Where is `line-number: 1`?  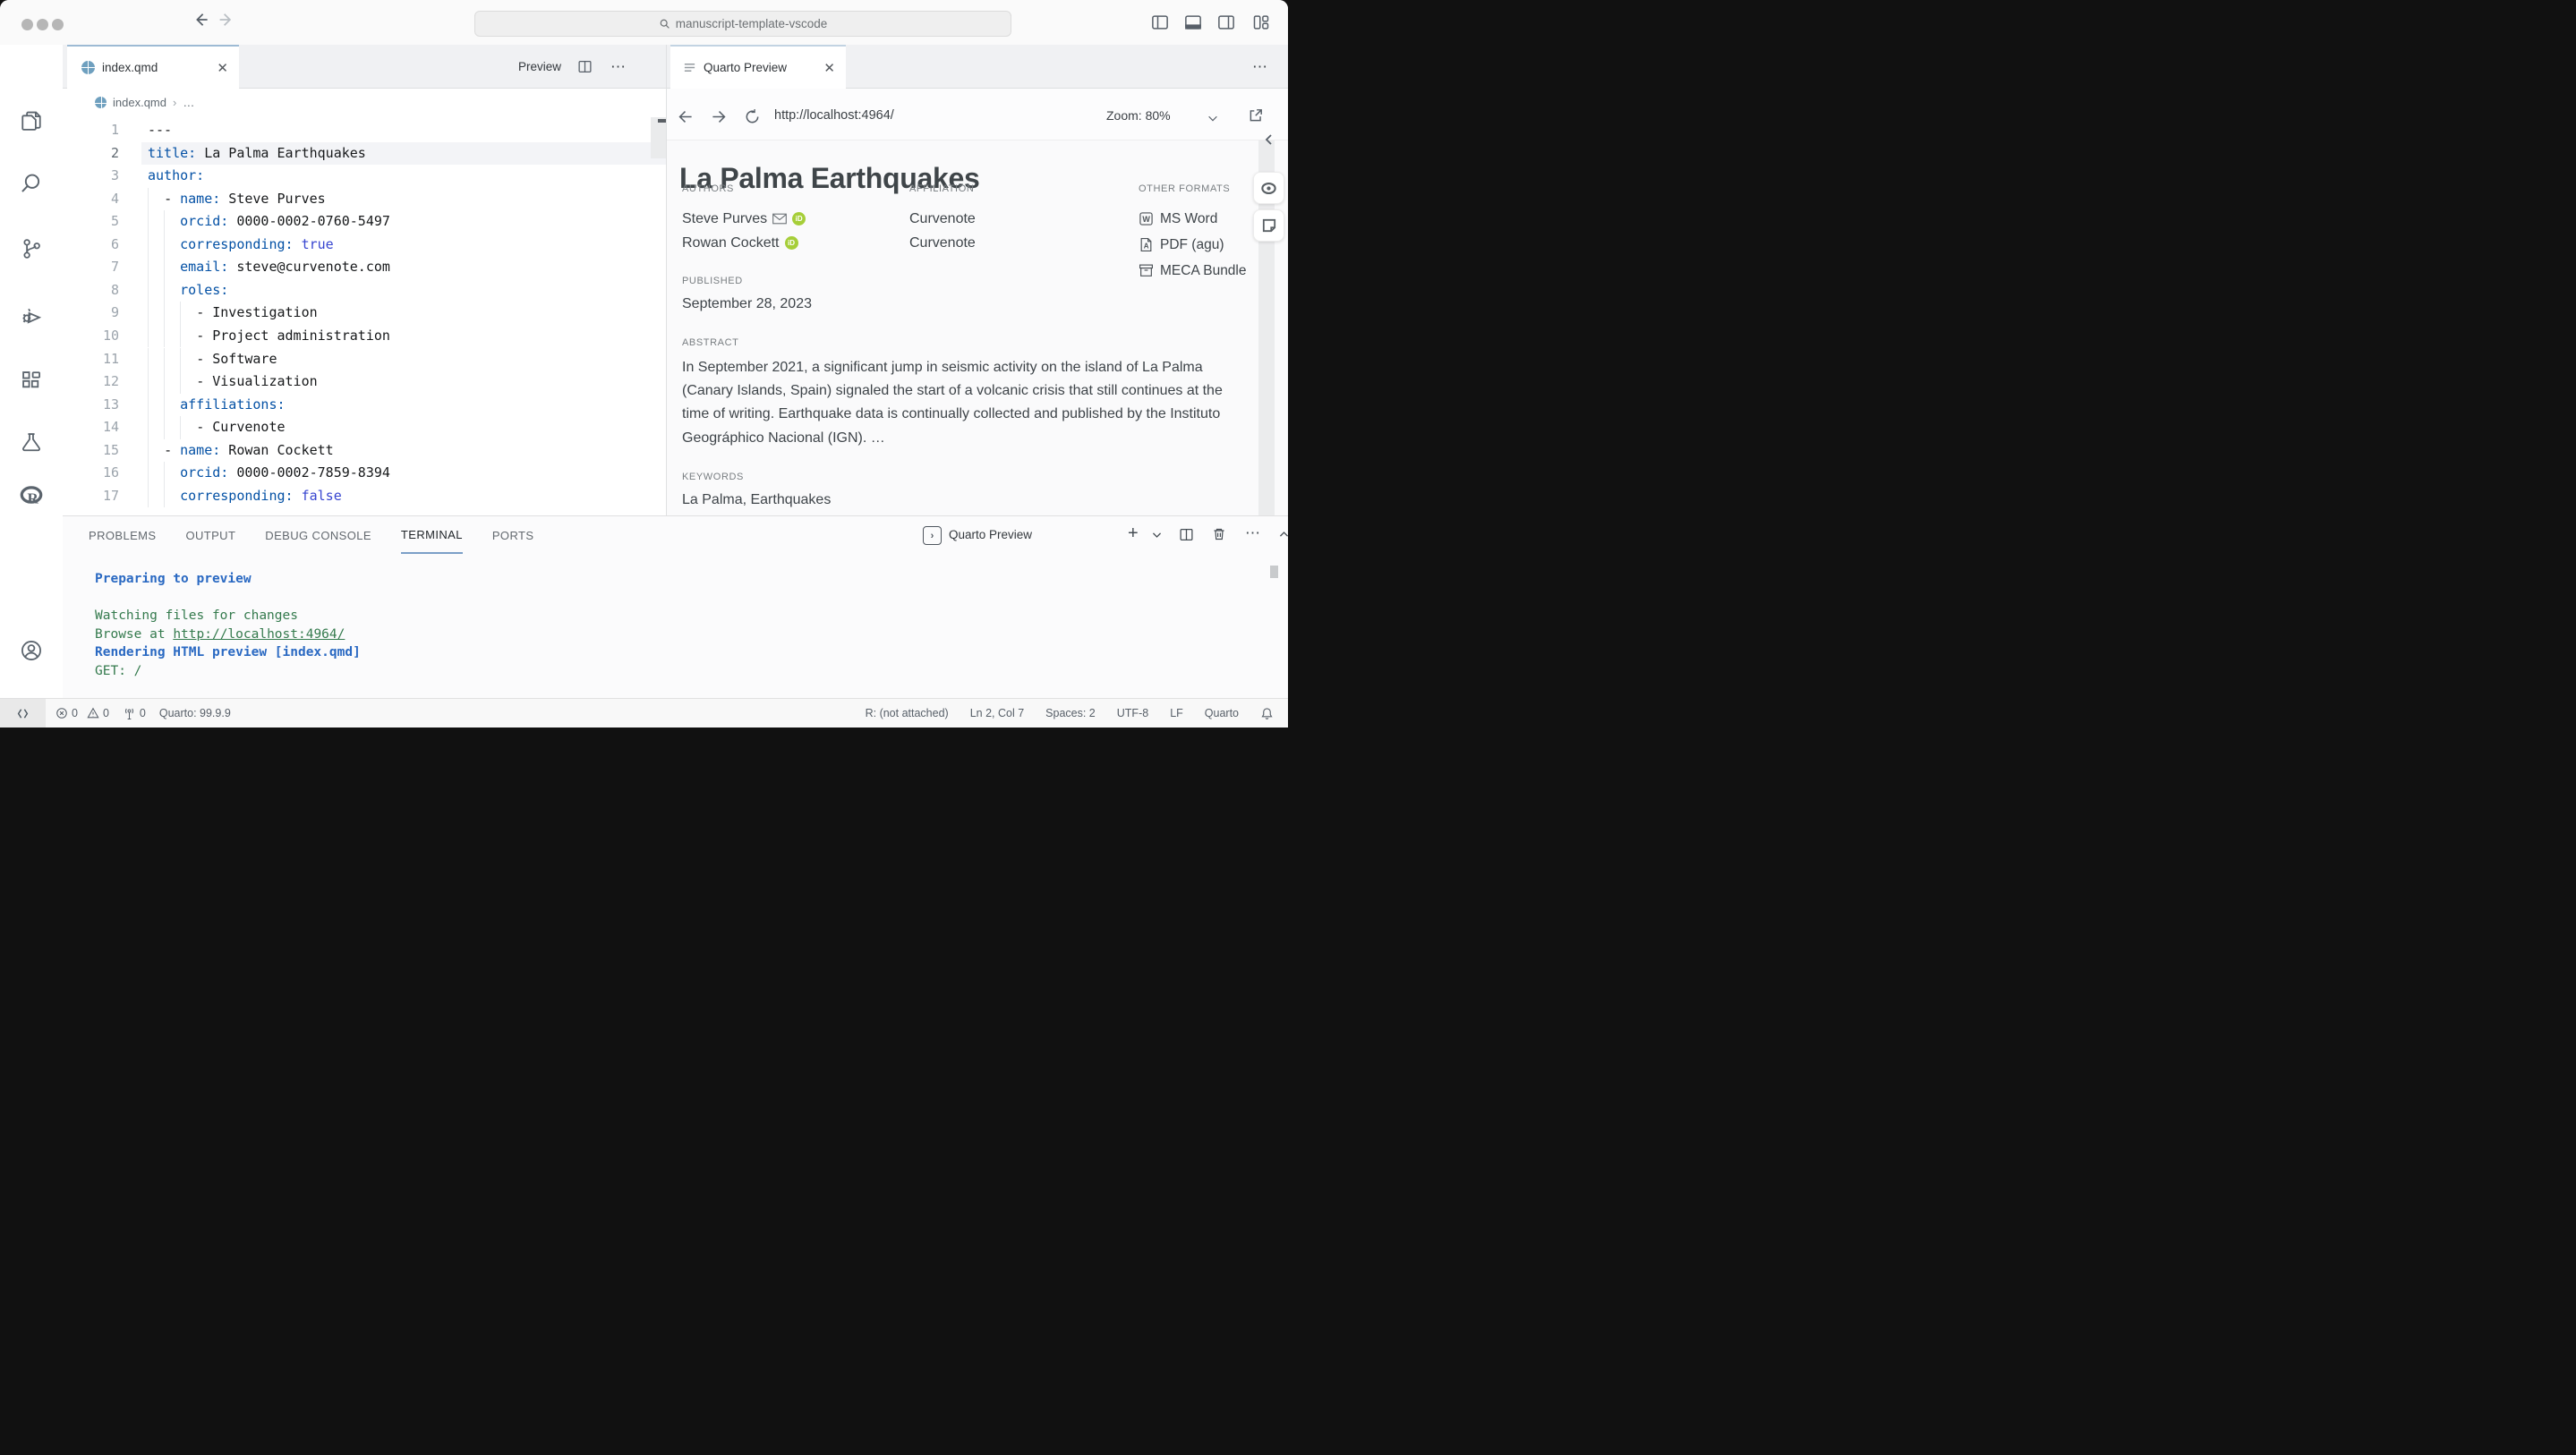 line-number: 1 is located at coordinates (114, 130).